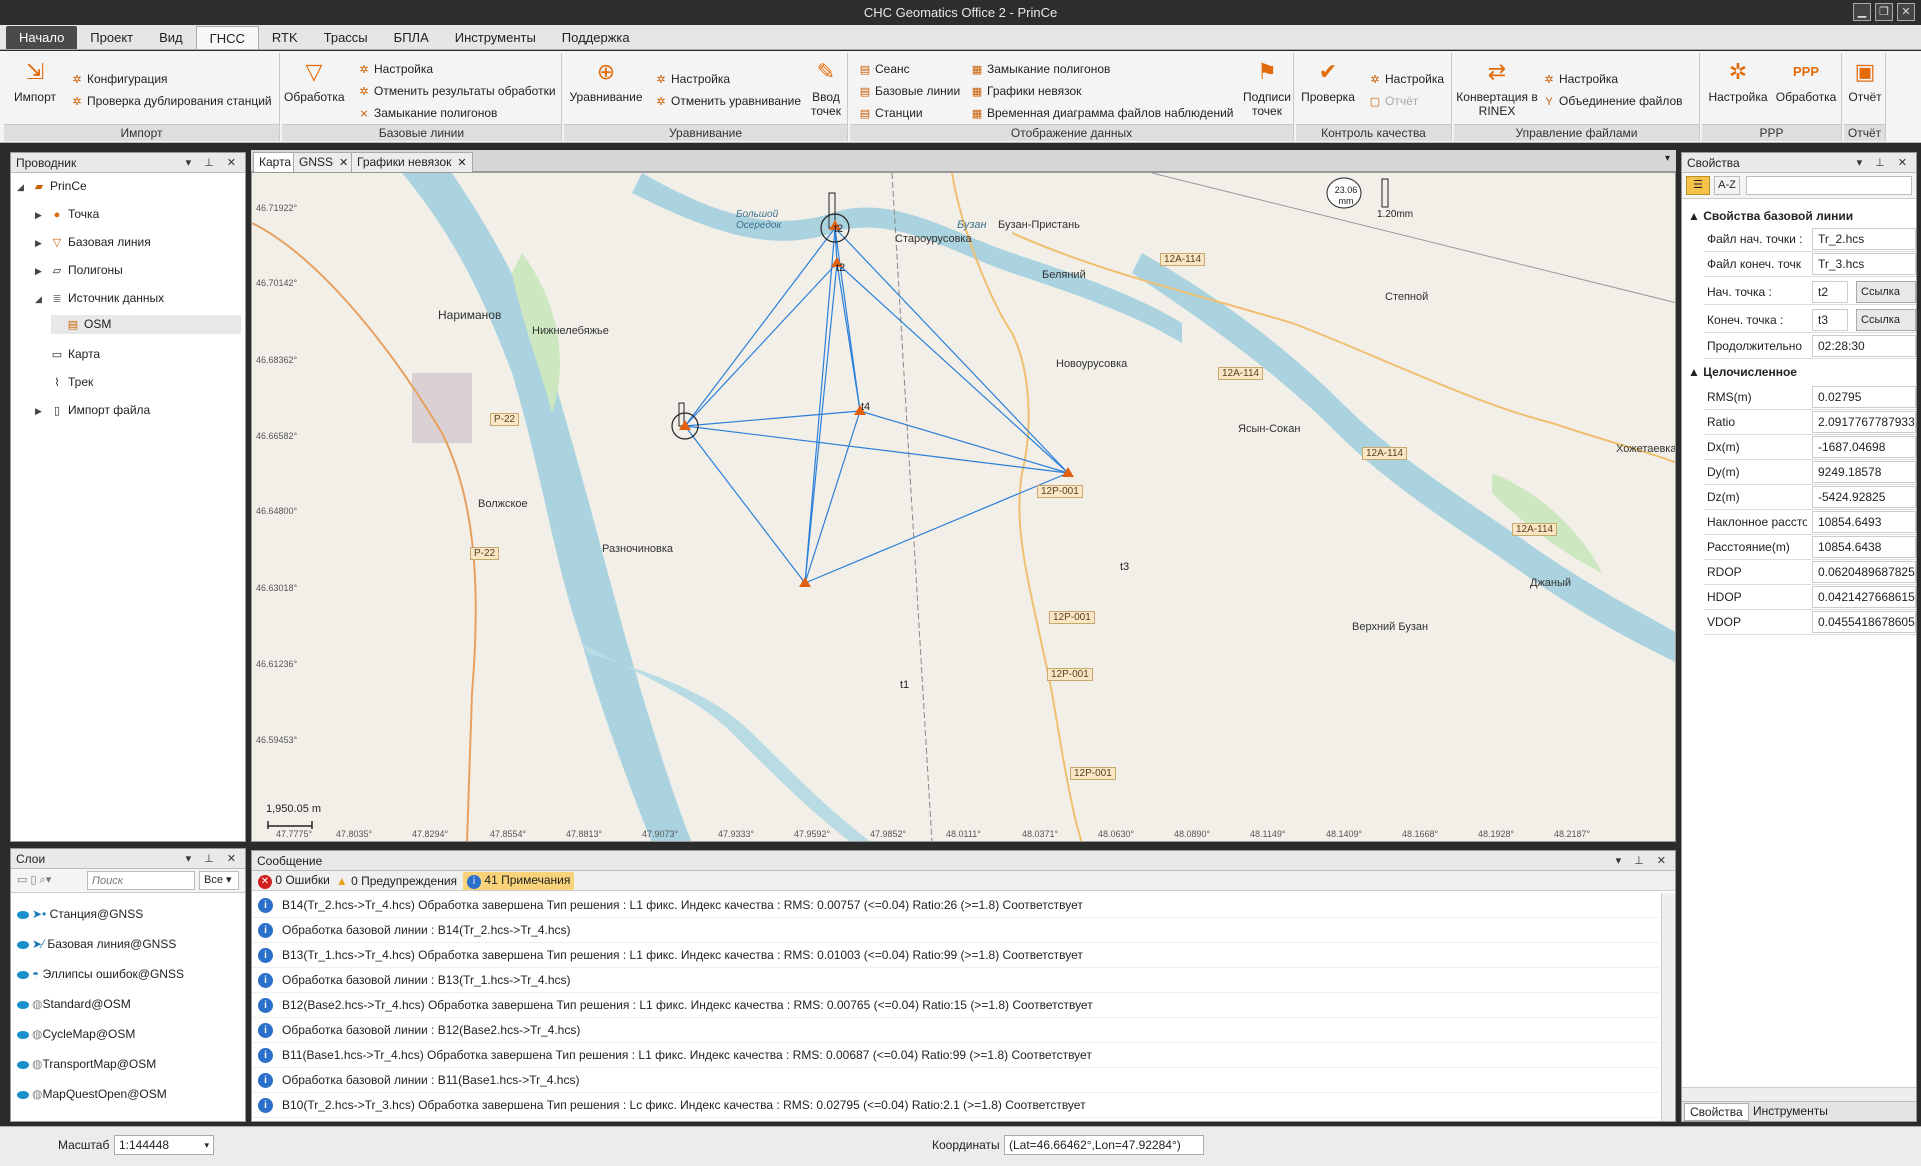 The image size is (1921, 1166). What do you see at coordinates (1810, 472) in the screenshot?
I see `prop-row: Dy(m) 9249.18578` at bounding box center [1810, 472].